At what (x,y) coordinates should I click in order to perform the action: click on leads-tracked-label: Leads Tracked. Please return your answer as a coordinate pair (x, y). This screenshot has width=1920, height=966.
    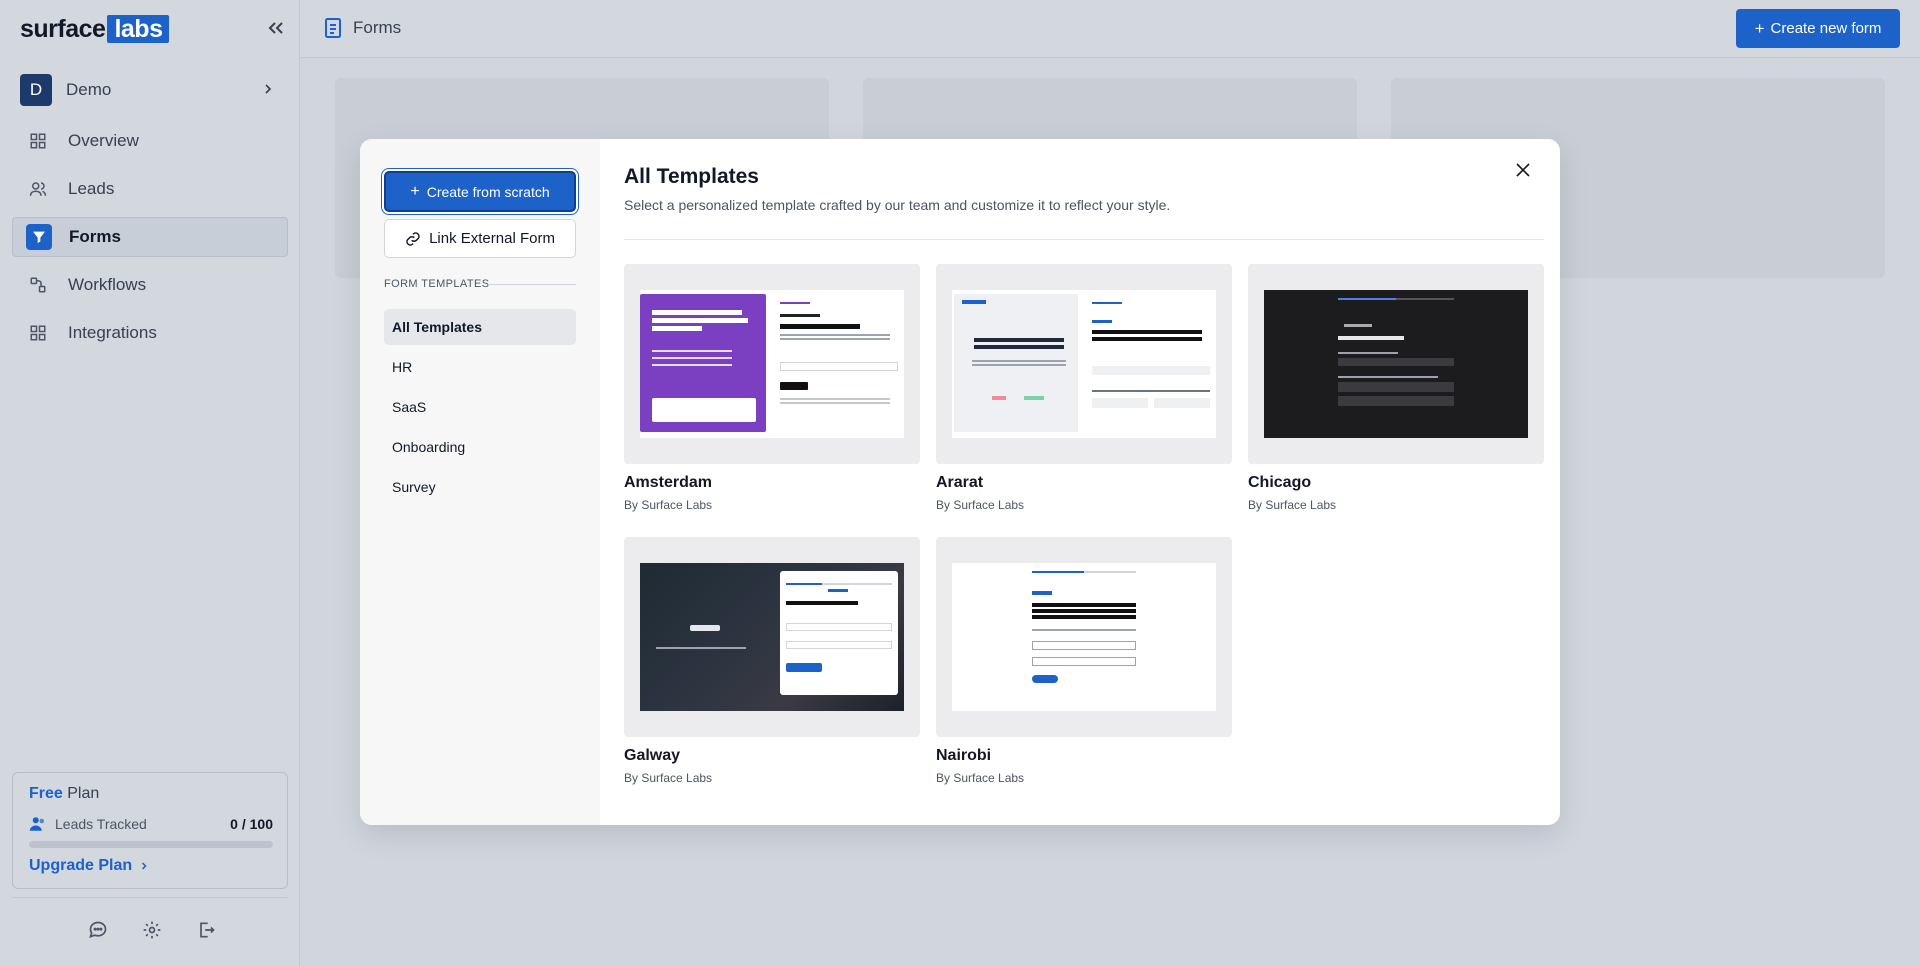
    Looking at the image, I should click on (101, 824).